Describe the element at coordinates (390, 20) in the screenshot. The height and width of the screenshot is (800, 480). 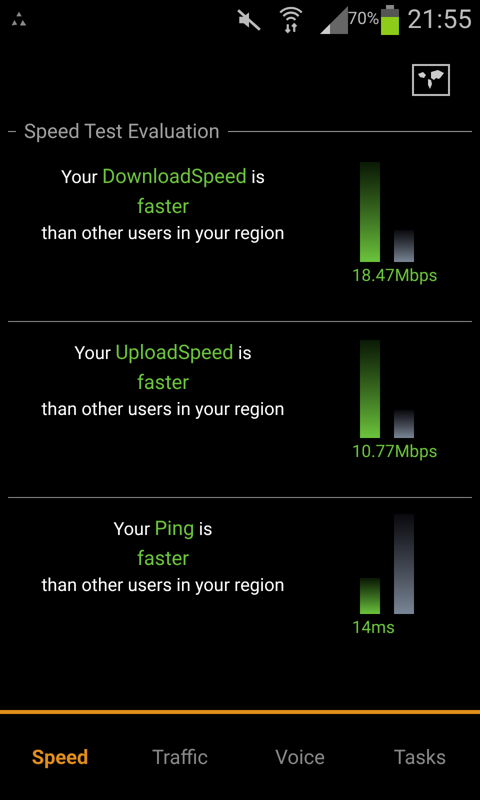
I see `battery-icon` at that location.